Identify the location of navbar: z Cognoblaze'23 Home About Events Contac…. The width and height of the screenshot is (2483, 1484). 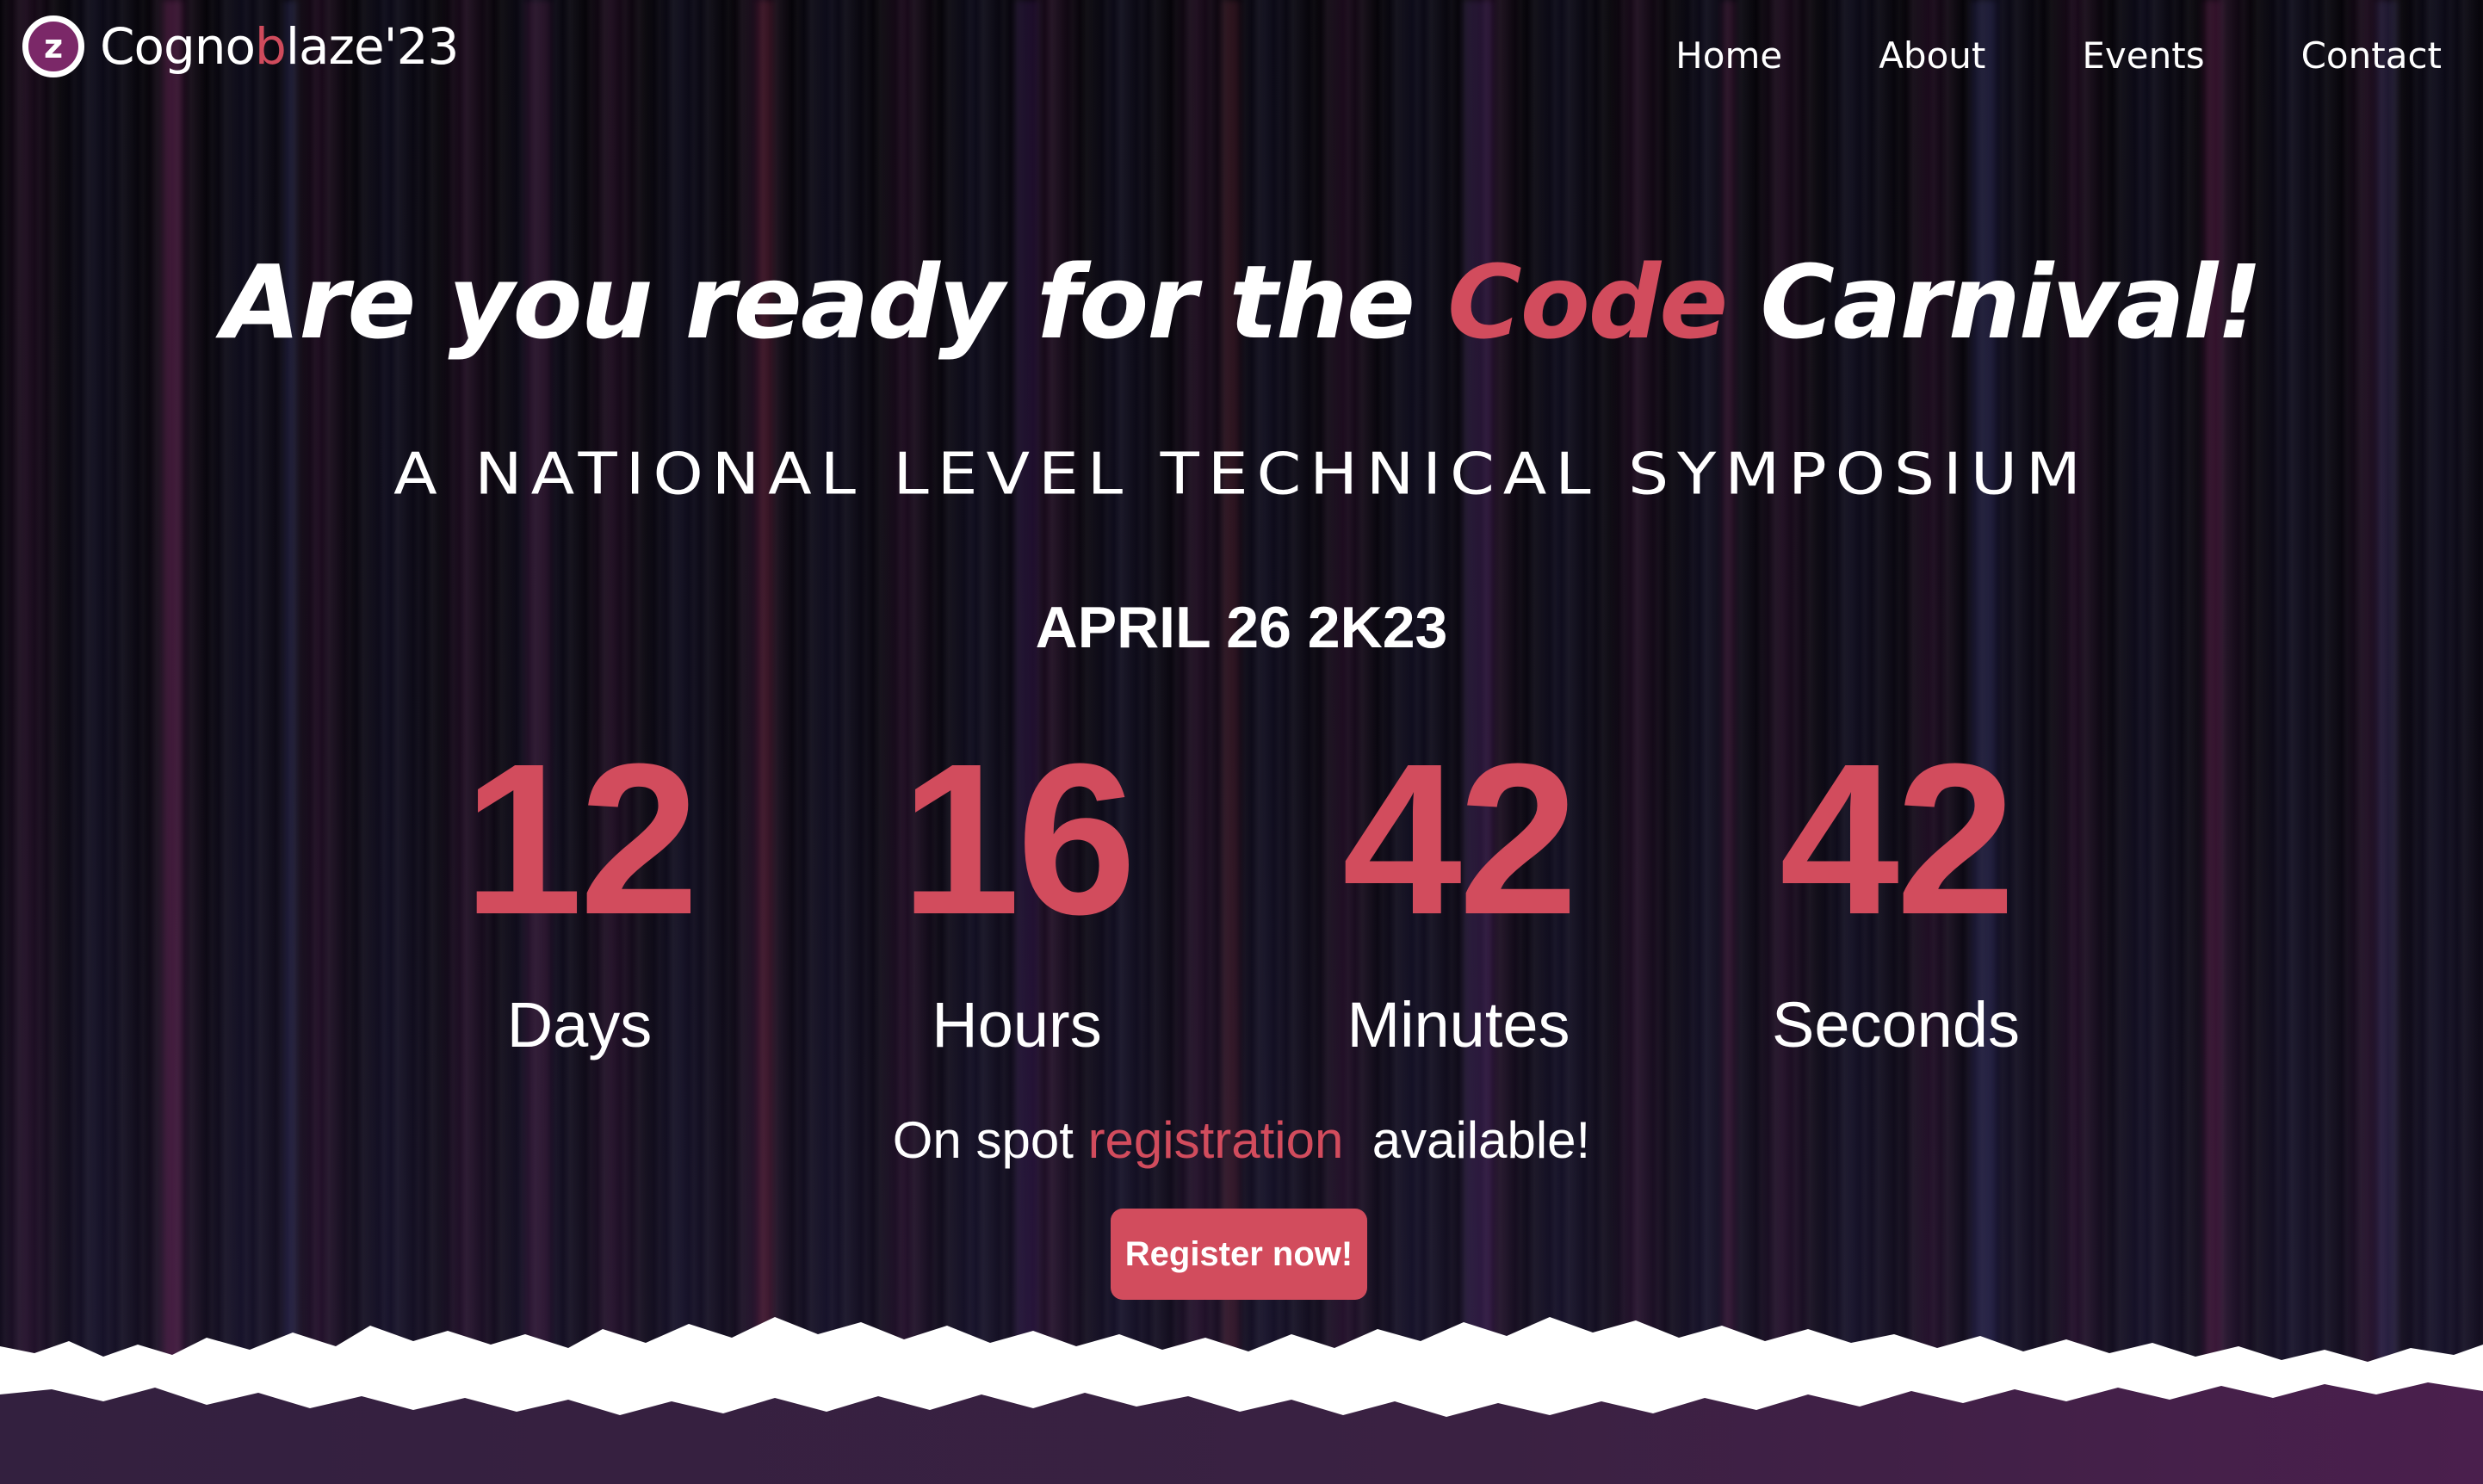
(1241, 56).